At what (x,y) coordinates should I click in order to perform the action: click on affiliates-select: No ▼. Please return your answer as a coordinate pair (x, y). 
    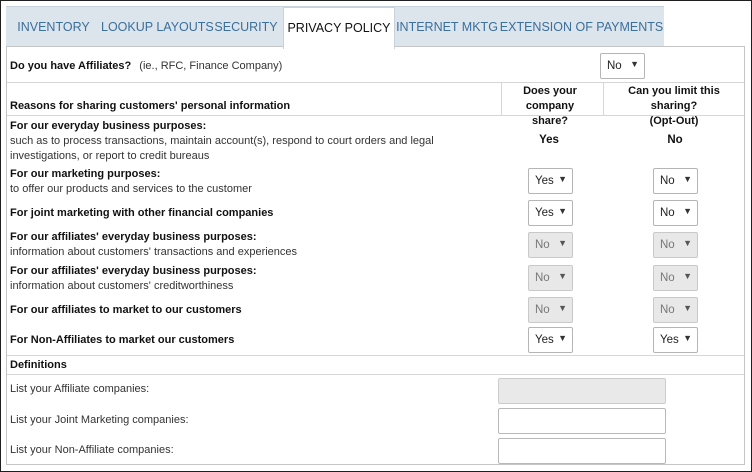
    Looking at the image, I should click on (622, 66).